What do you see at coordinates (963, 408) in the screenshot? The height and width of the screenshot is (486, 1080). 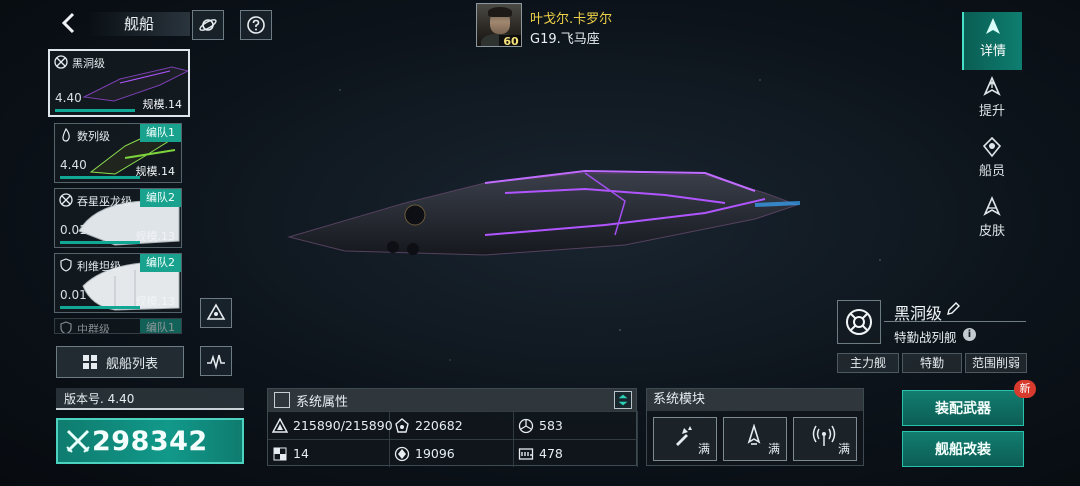 I see `equip-weapons-button: 装配武器` at bounding box center [963, 408].